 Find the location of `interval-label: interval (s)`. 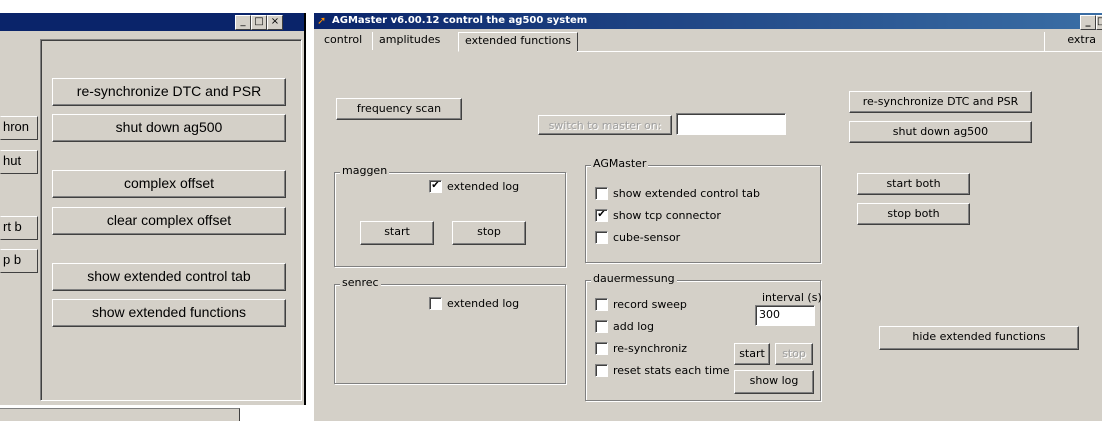

interval-label: interval (s) is located at coordinates (792, 297).